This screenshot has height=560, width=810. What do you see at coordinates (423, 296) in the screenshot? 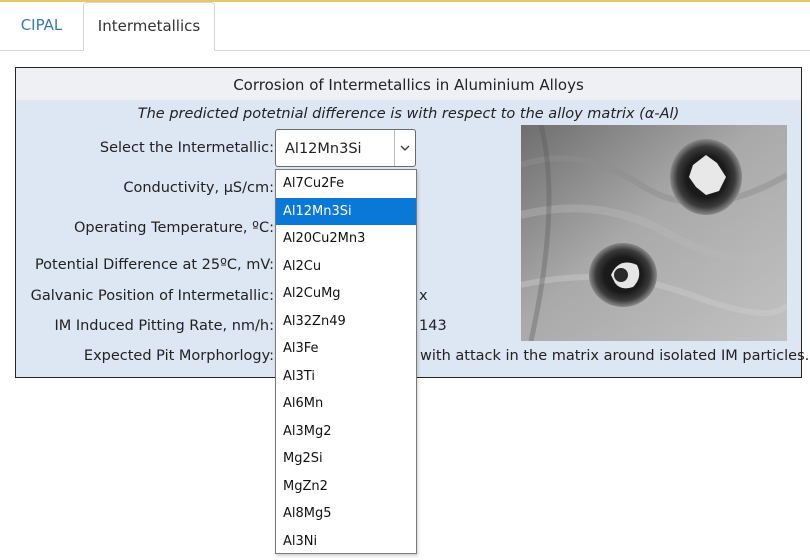
I see `galvanic-position-value: x` at bounding box center [423, 296].